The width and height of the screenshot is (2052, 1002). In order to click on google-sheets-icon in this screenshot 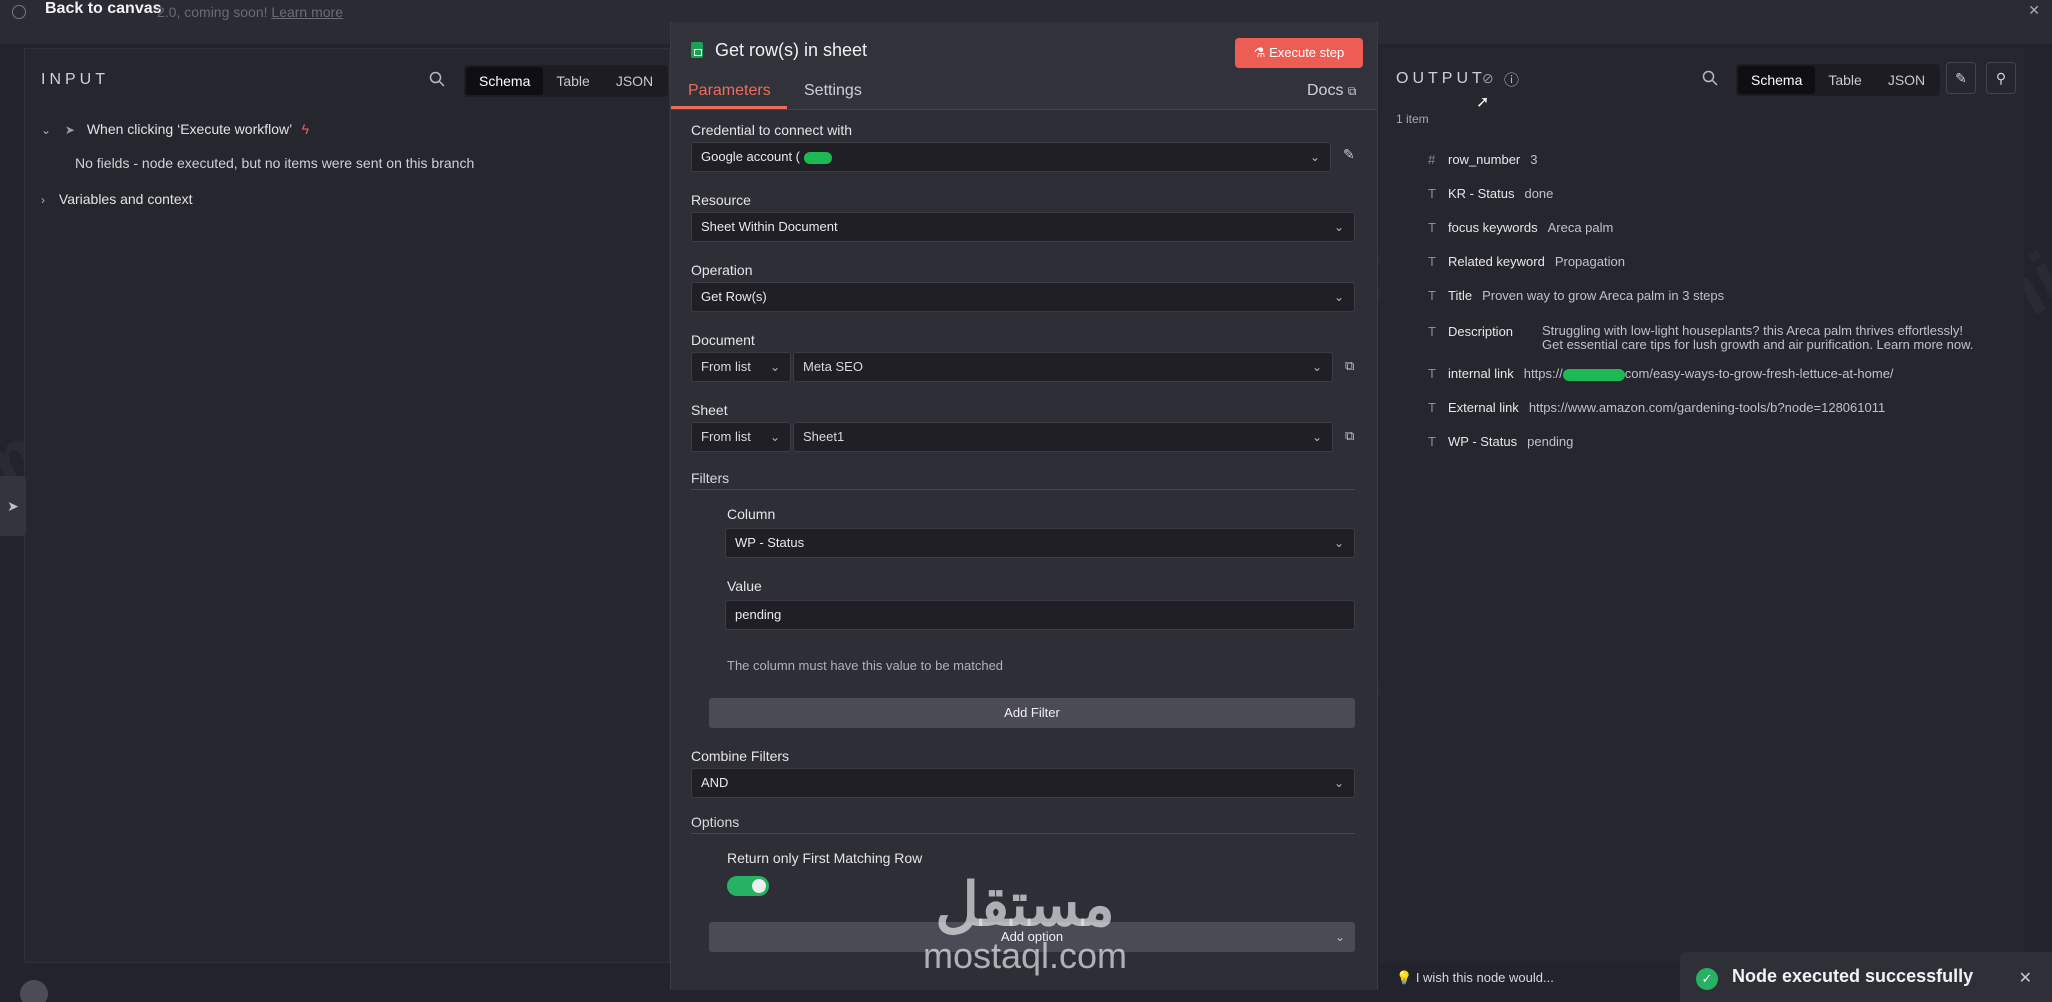, I will do `click(697, 50)`.